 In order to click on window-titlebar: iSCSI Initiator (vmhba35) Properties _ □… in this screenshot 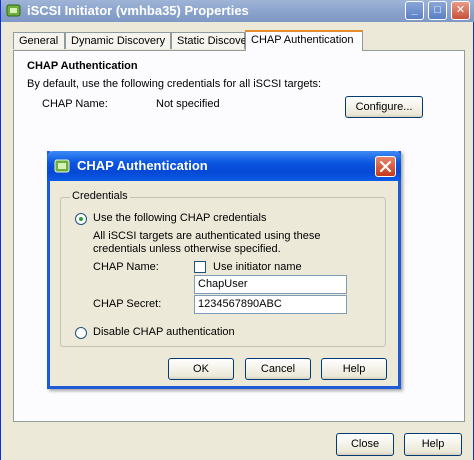, I will do `click(237, 11)`.